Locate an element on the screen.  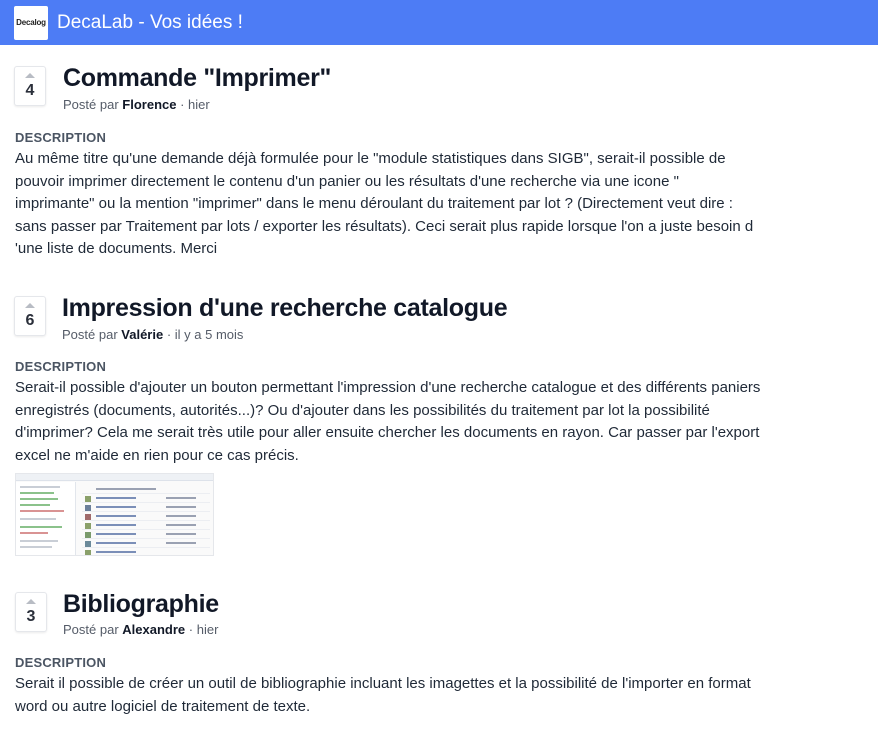
idea-meta: Posté par Florence · hier is located at coordinates (136, 104).